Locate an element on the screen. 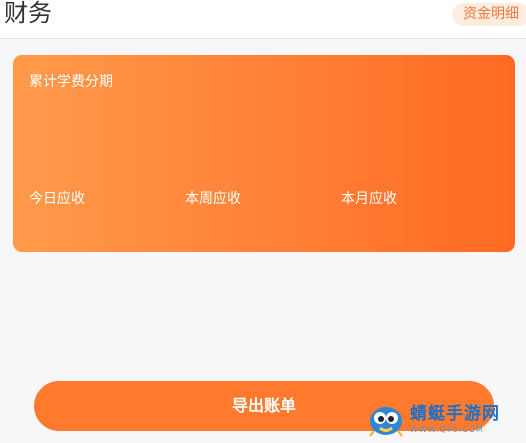 The image size is (526, 443). watermark-text: 蜻蜓手游网 WWW.QT6.COM is located at coordinates (455, 420).